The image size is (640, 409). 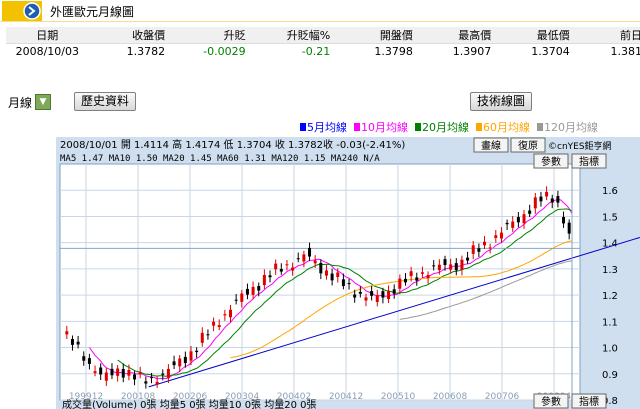 I want to click on title-bar: 外匯歐元月線圖, so click(x=320, y=11).